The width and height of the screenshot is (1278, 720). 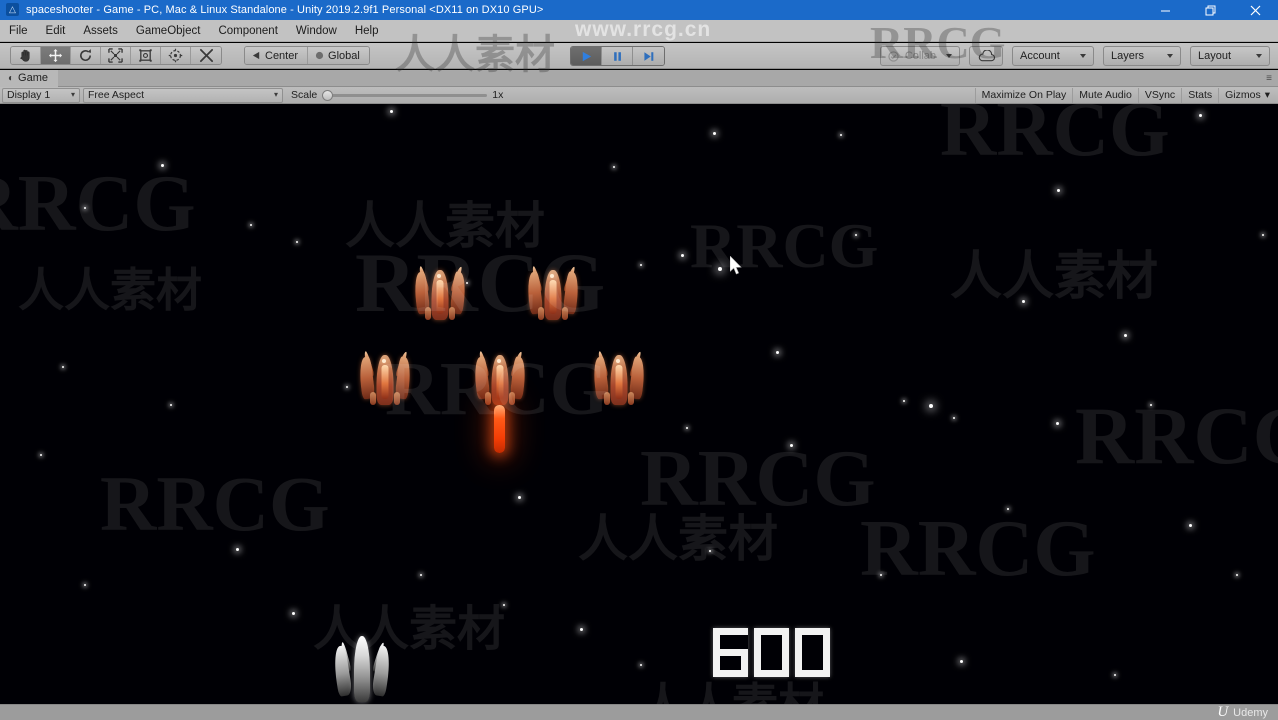 What do you see at coordinates (1105, 95) in the screenshot?
I see `mute-audio-toggle: Mute Audio` at bounding box center [1105, 95].